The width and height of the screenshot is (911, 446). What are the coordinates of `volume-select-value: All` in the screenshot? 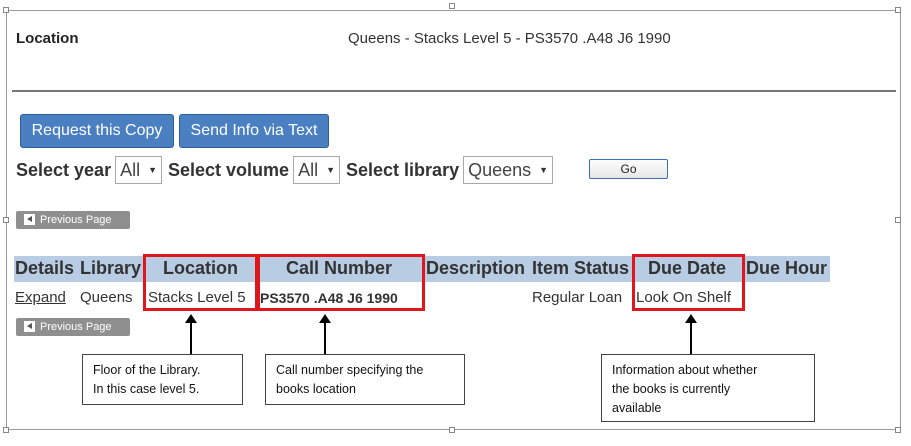 It's located at (308, 169).